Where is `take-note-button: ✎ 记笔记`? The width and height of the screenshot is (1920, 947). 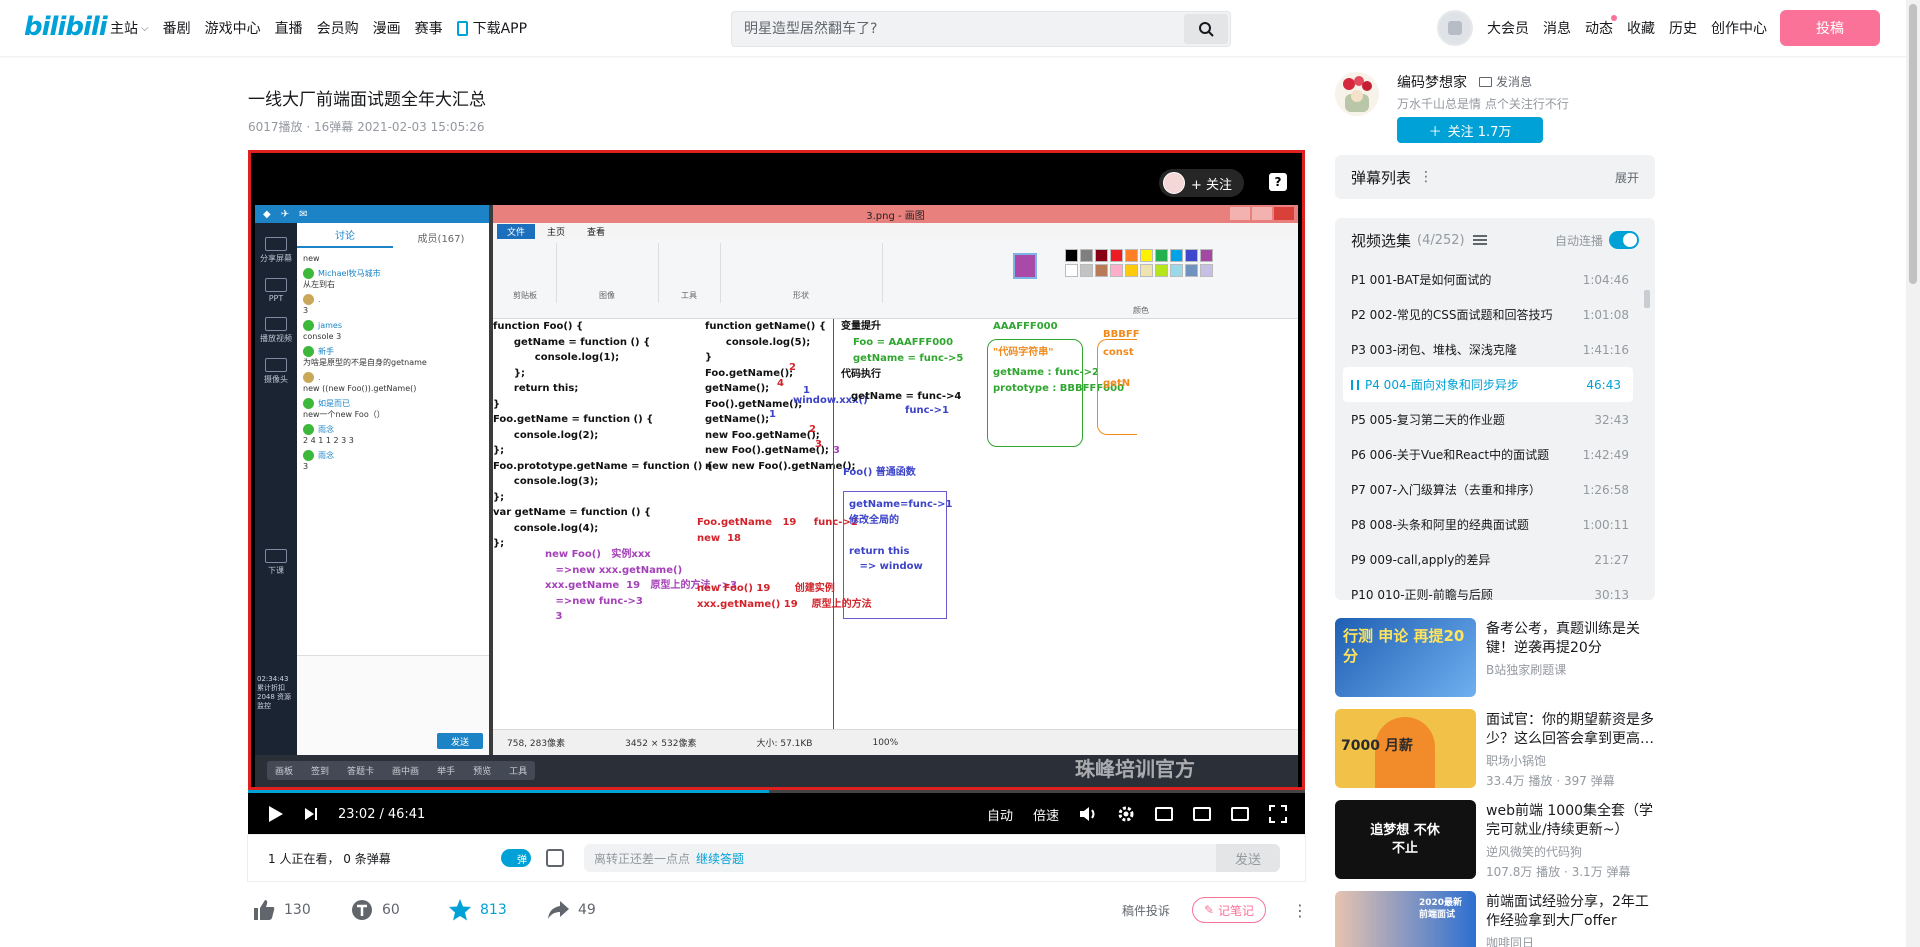
take-note-button: ✎ 记笔记 is located at coordinates (1229, 910).